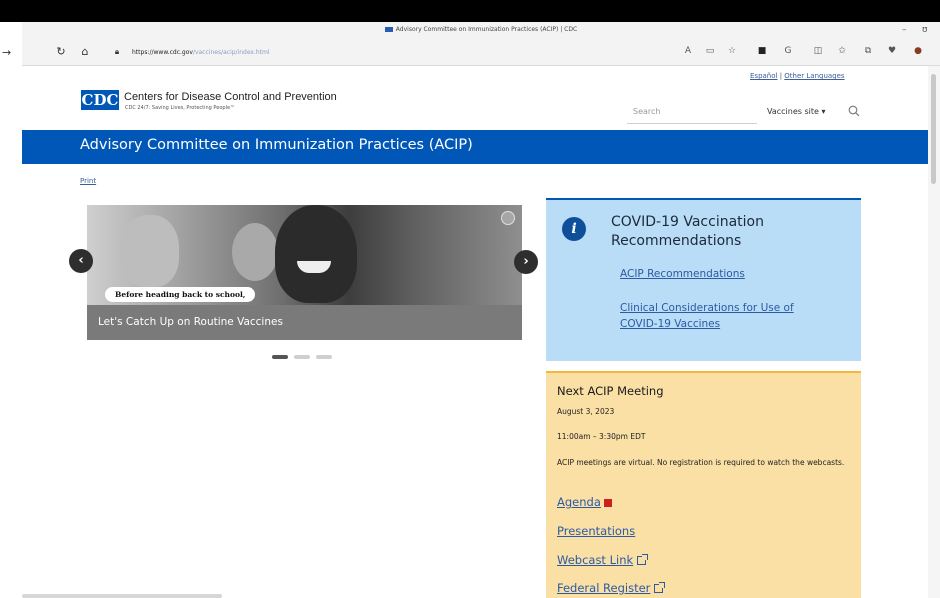 This screenshot has height=598, width=940. Describe the element at coordinates (122, 596) in the screenshot. I see `horizontal-scrollbar` at that location.